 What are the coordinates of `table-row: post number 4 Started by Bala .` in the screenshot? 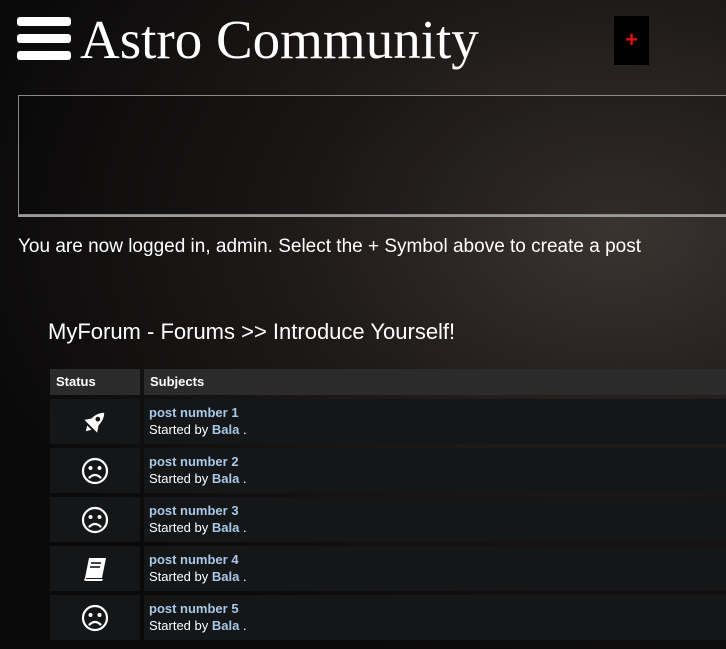 It's located at (388, 568).